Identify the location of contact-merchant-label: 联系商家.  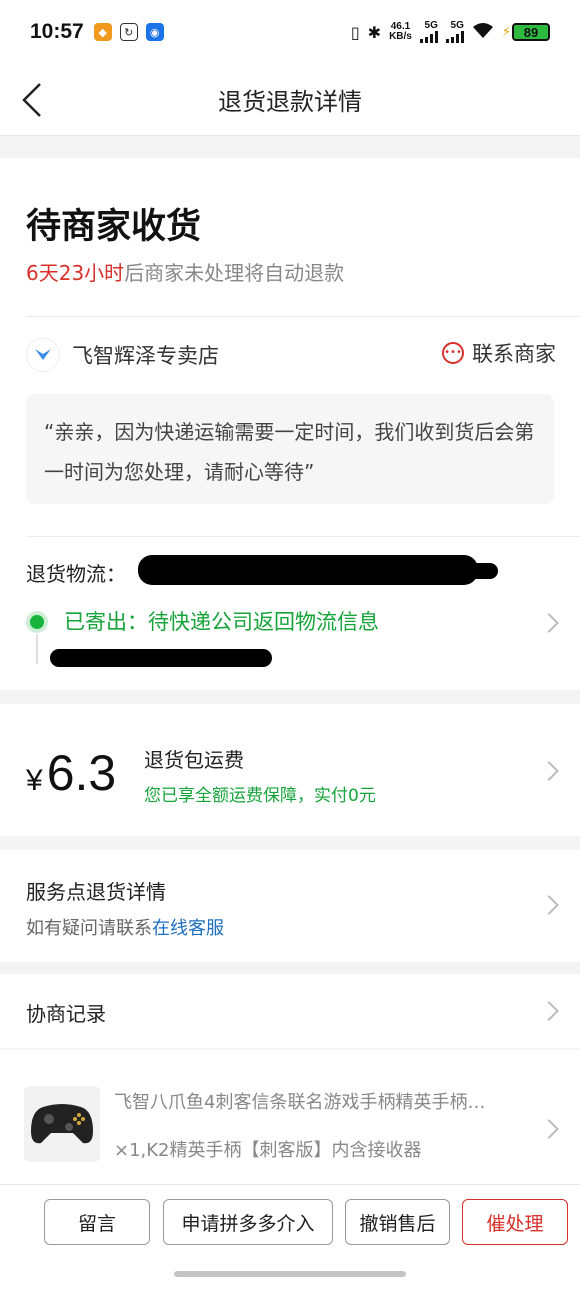
(514, 354).